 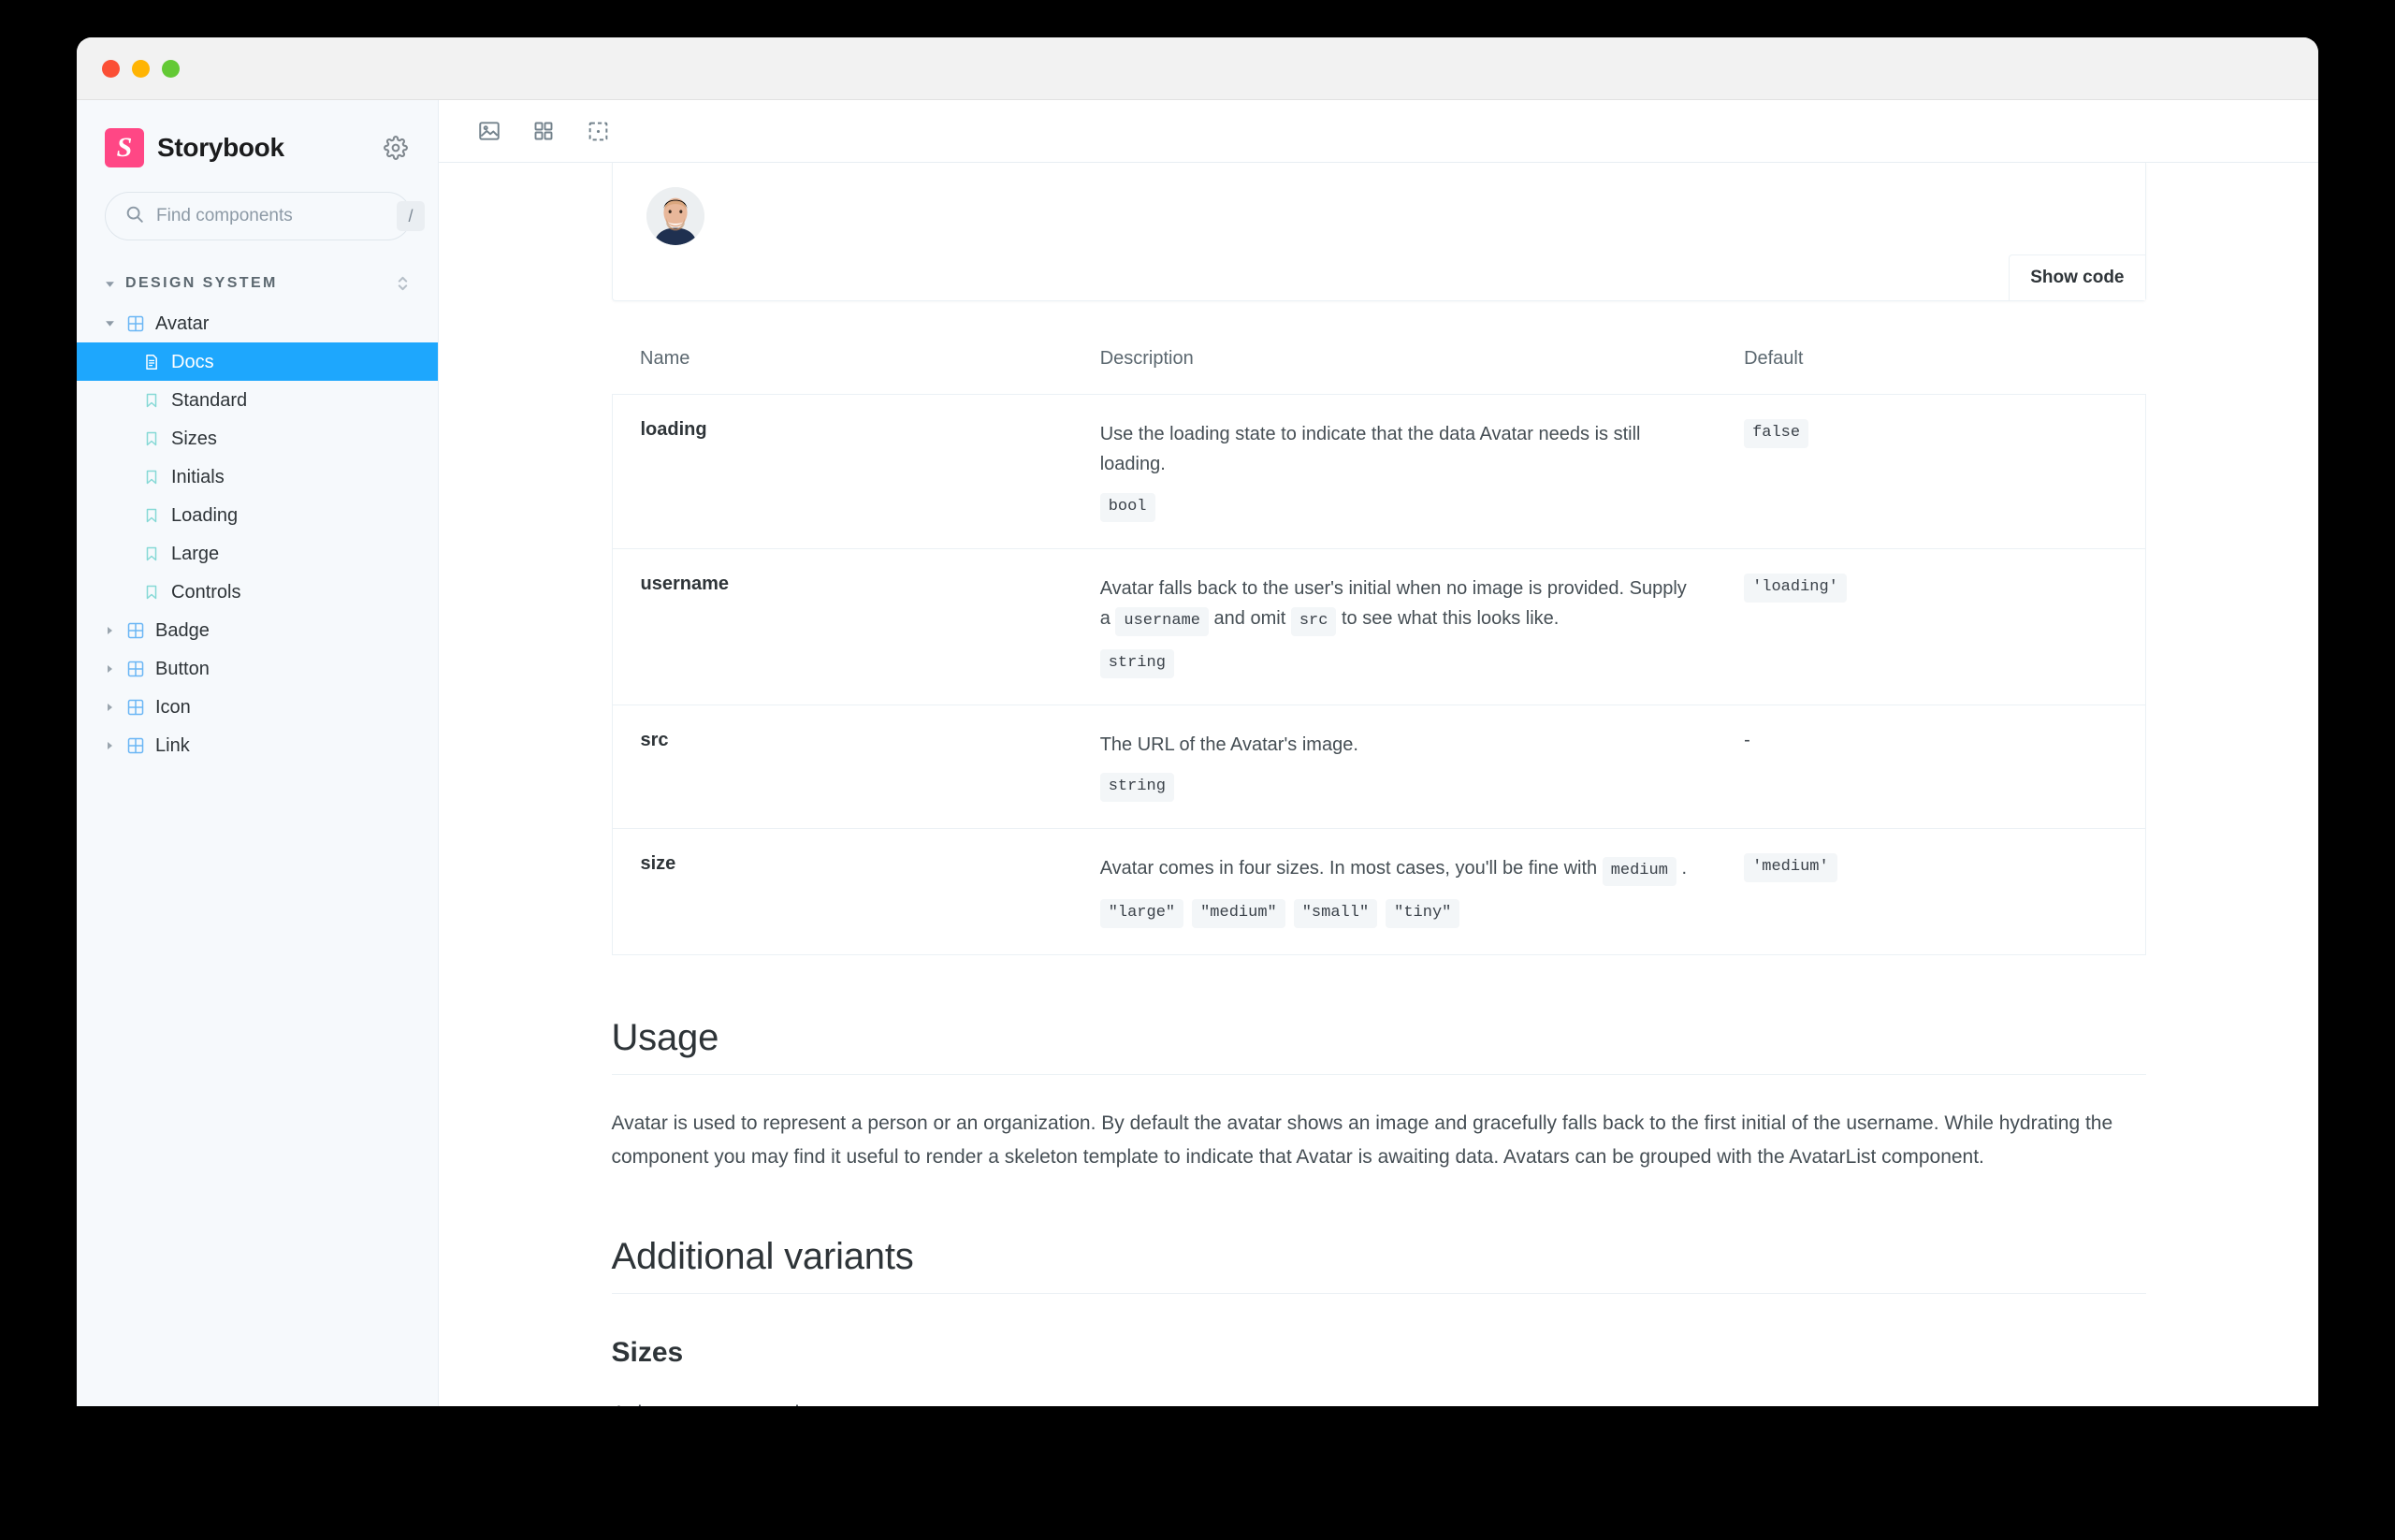 I want to click on inline-code-chip: username, so click(x=1162, y=622).